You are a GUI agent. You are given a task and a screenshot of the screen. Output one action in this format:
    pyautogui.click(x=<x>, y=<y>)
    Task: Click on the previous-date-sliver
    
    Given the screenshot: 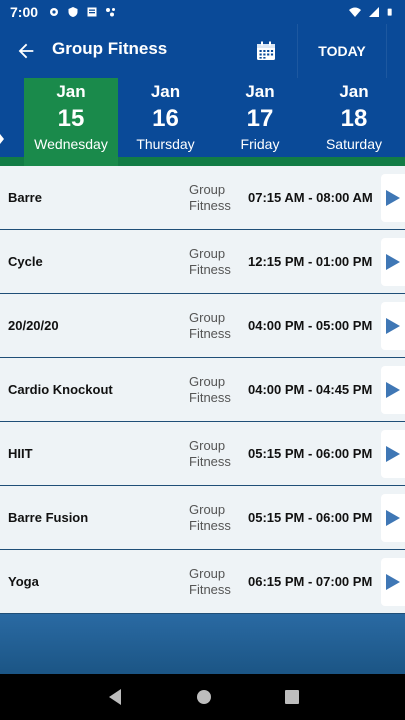 What is the action you would take?
    pyautogui.click(x=2, y=139)
    